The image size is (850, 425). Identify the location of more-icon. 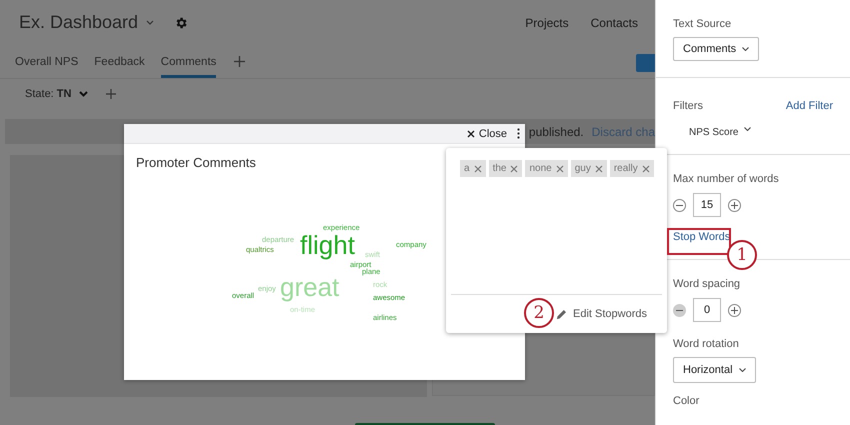
(518, 133).